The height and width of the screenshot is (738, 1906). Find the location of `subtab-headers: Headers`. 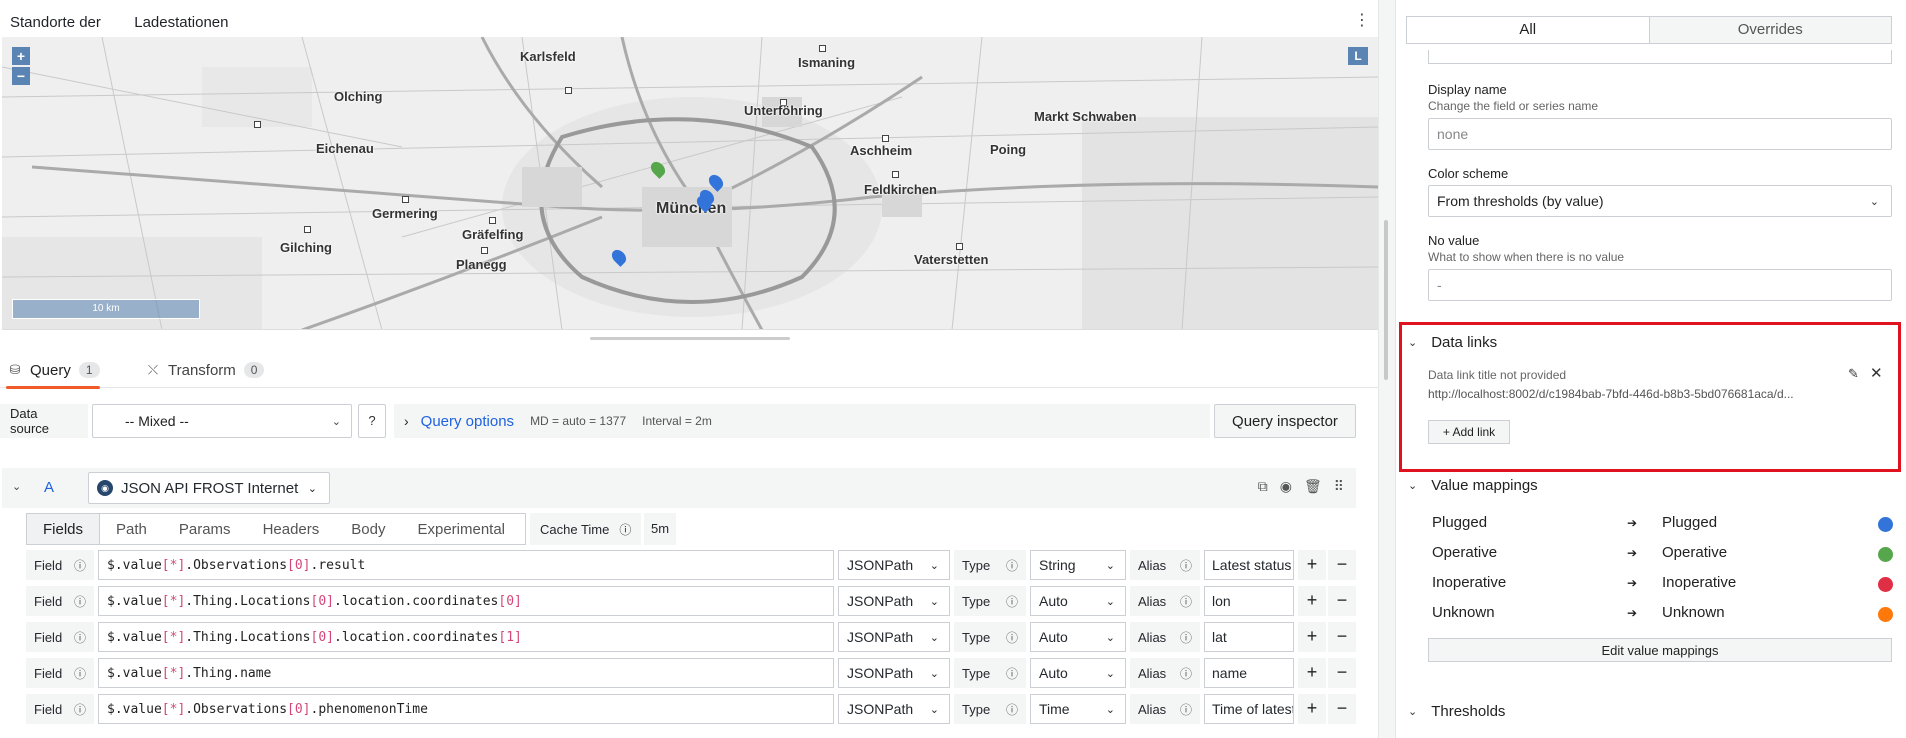

subtab-headers: Headers is located at coordinates (291, 529).